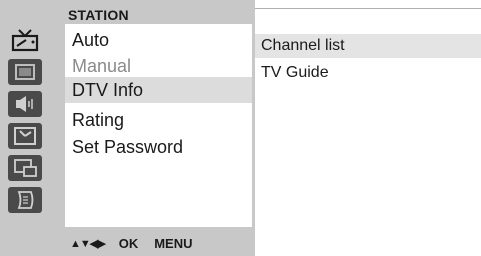 Image resolution: width=481 pixels, height=256 pixels. I want to click on menu-item-manual: Manual, so click(158, 66).